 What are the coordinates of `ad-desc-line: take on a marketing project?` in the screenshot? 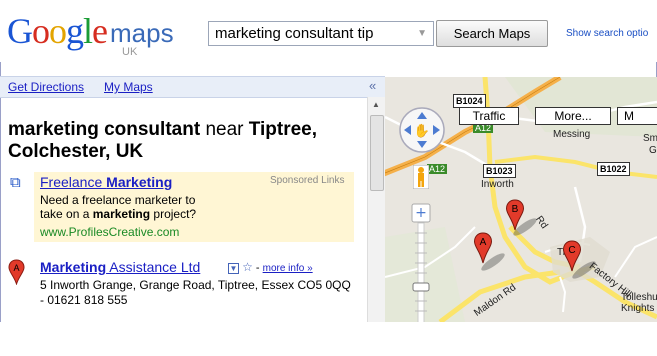 It's located at (150, 214).